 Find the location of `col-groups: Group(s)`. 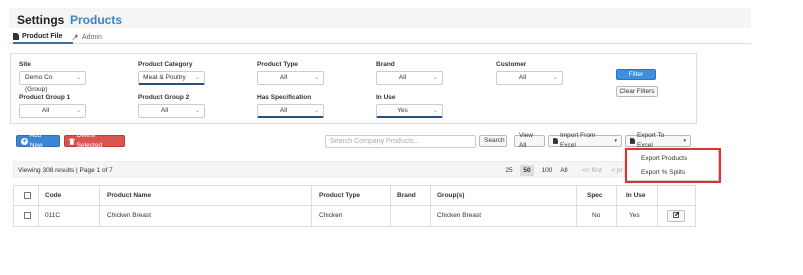

col-groups: Group(s) is located at coordinates (450, 196).